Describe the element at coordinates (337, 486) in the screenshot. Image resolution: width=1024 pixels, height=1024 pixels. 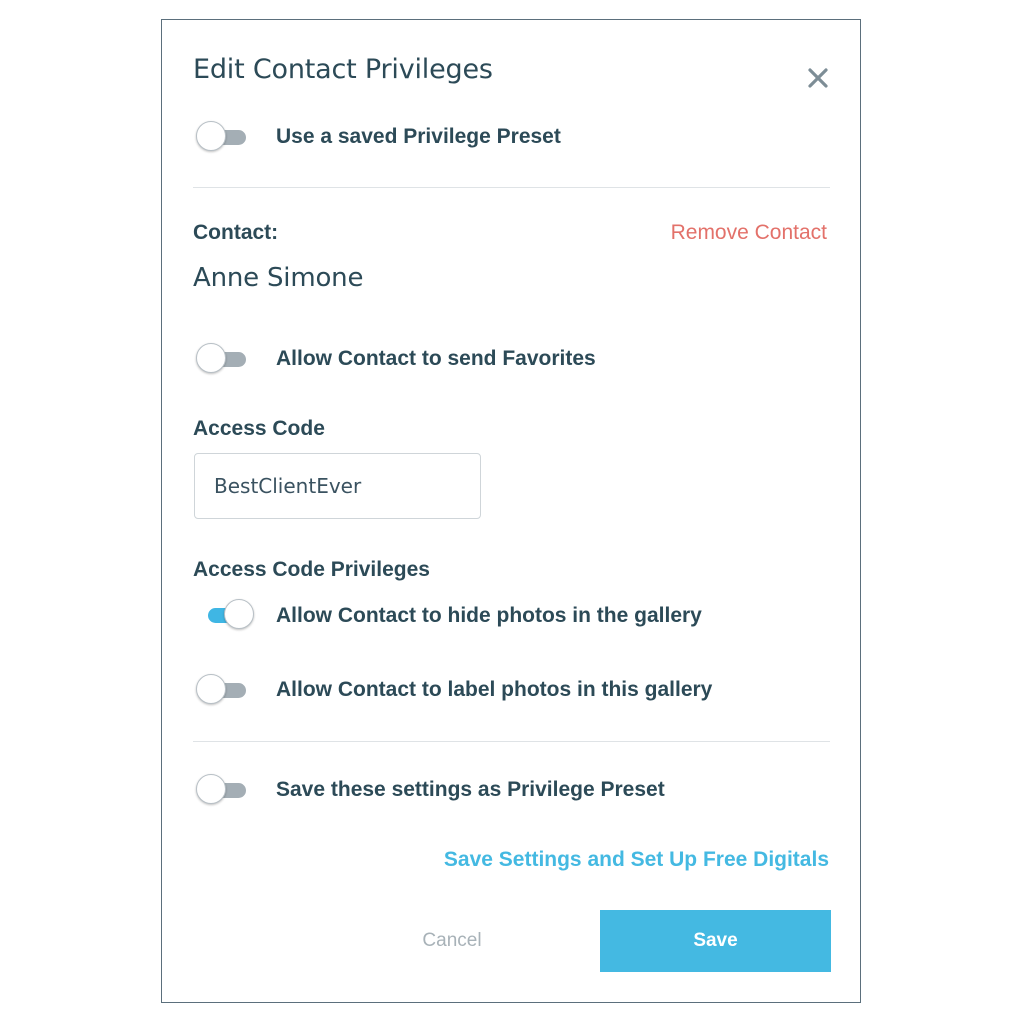
I see `access-code-input` at that location.